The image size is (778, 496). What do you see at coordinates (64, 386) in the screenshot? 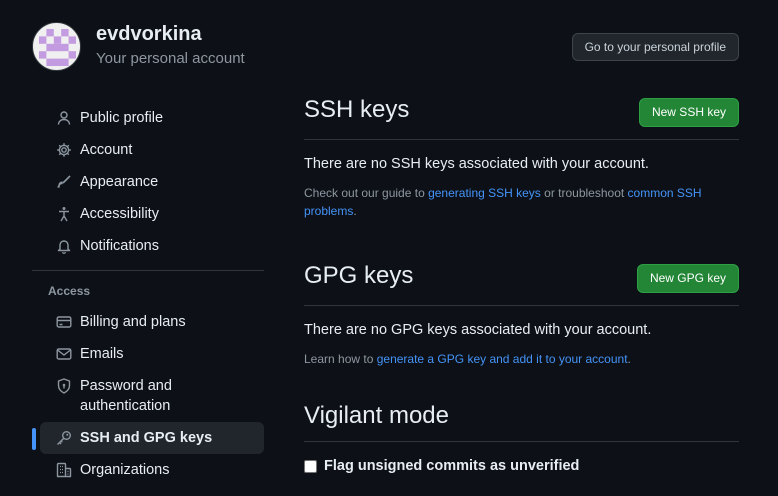
I see `shield-lock-icon` at bounding box center [64, 386].